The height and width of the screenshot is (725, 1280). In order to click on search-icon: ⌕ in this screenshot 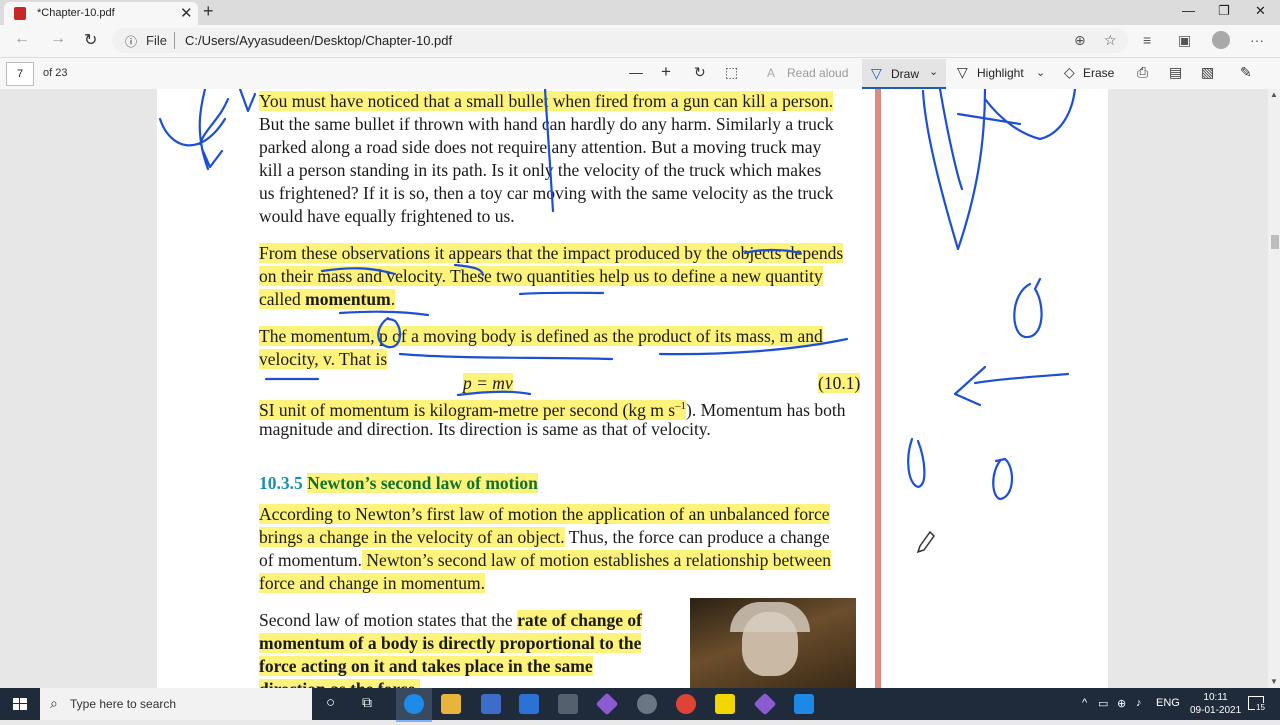, I will do `click(54, 703)`.